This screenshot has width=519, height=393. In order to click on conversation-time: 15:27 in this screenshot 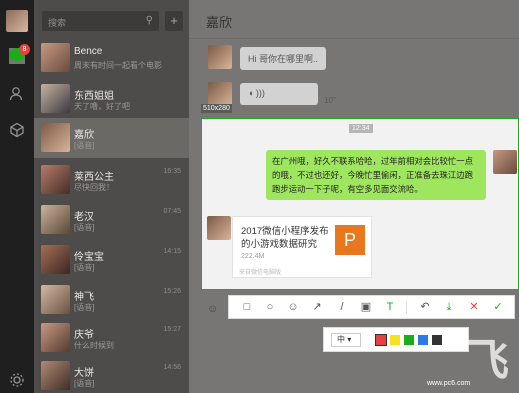, I will do `click(172, 329)`.